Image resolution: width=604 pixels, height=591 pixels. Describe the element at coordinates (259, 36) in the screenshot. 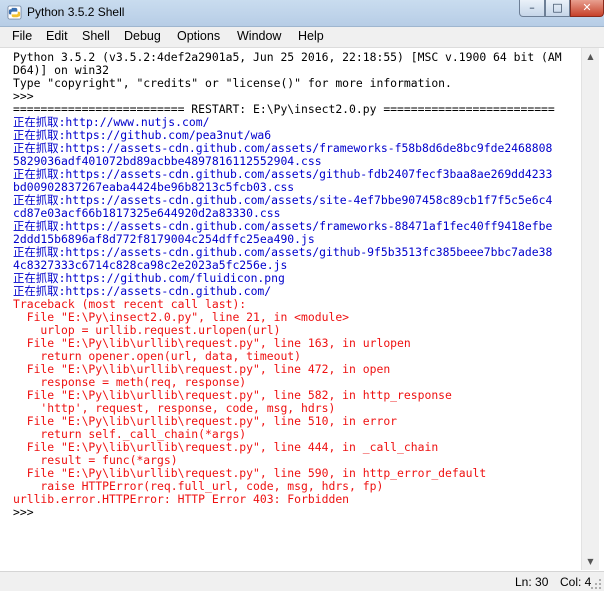

I see `menu-window: Window` at that location.